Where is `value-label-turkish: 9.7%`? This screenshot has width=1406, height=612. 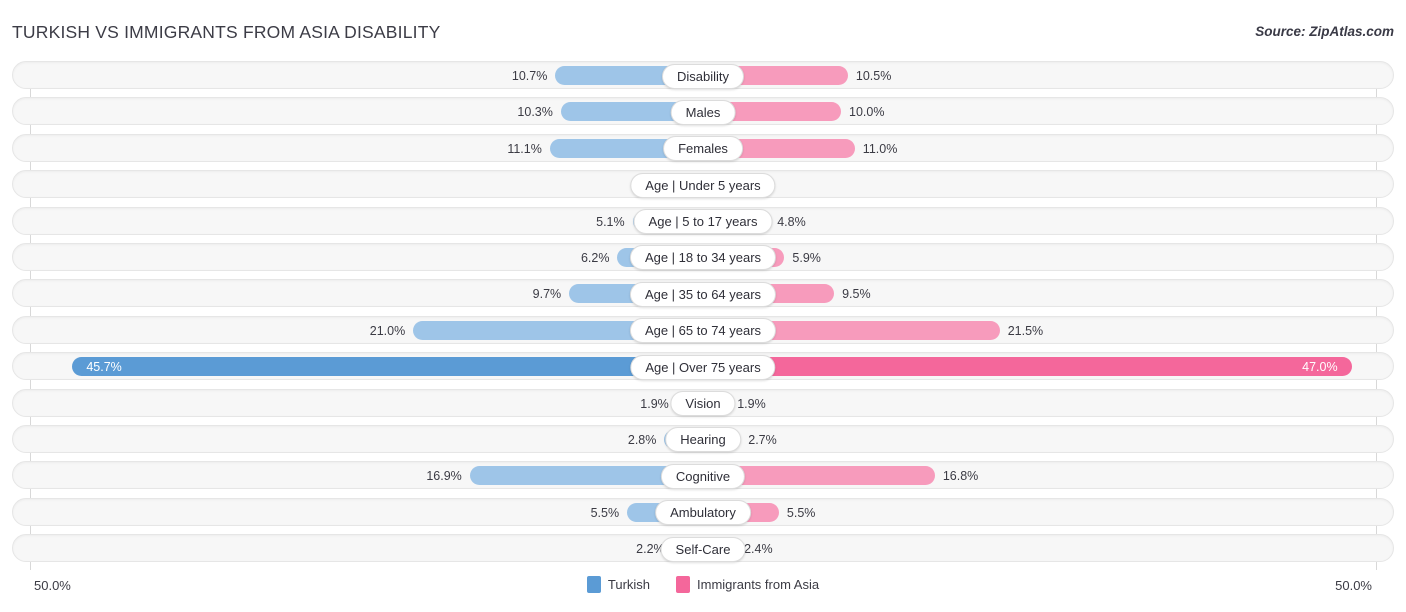
value-label-turkish: 9.7% is located at coordinates (547, 294).